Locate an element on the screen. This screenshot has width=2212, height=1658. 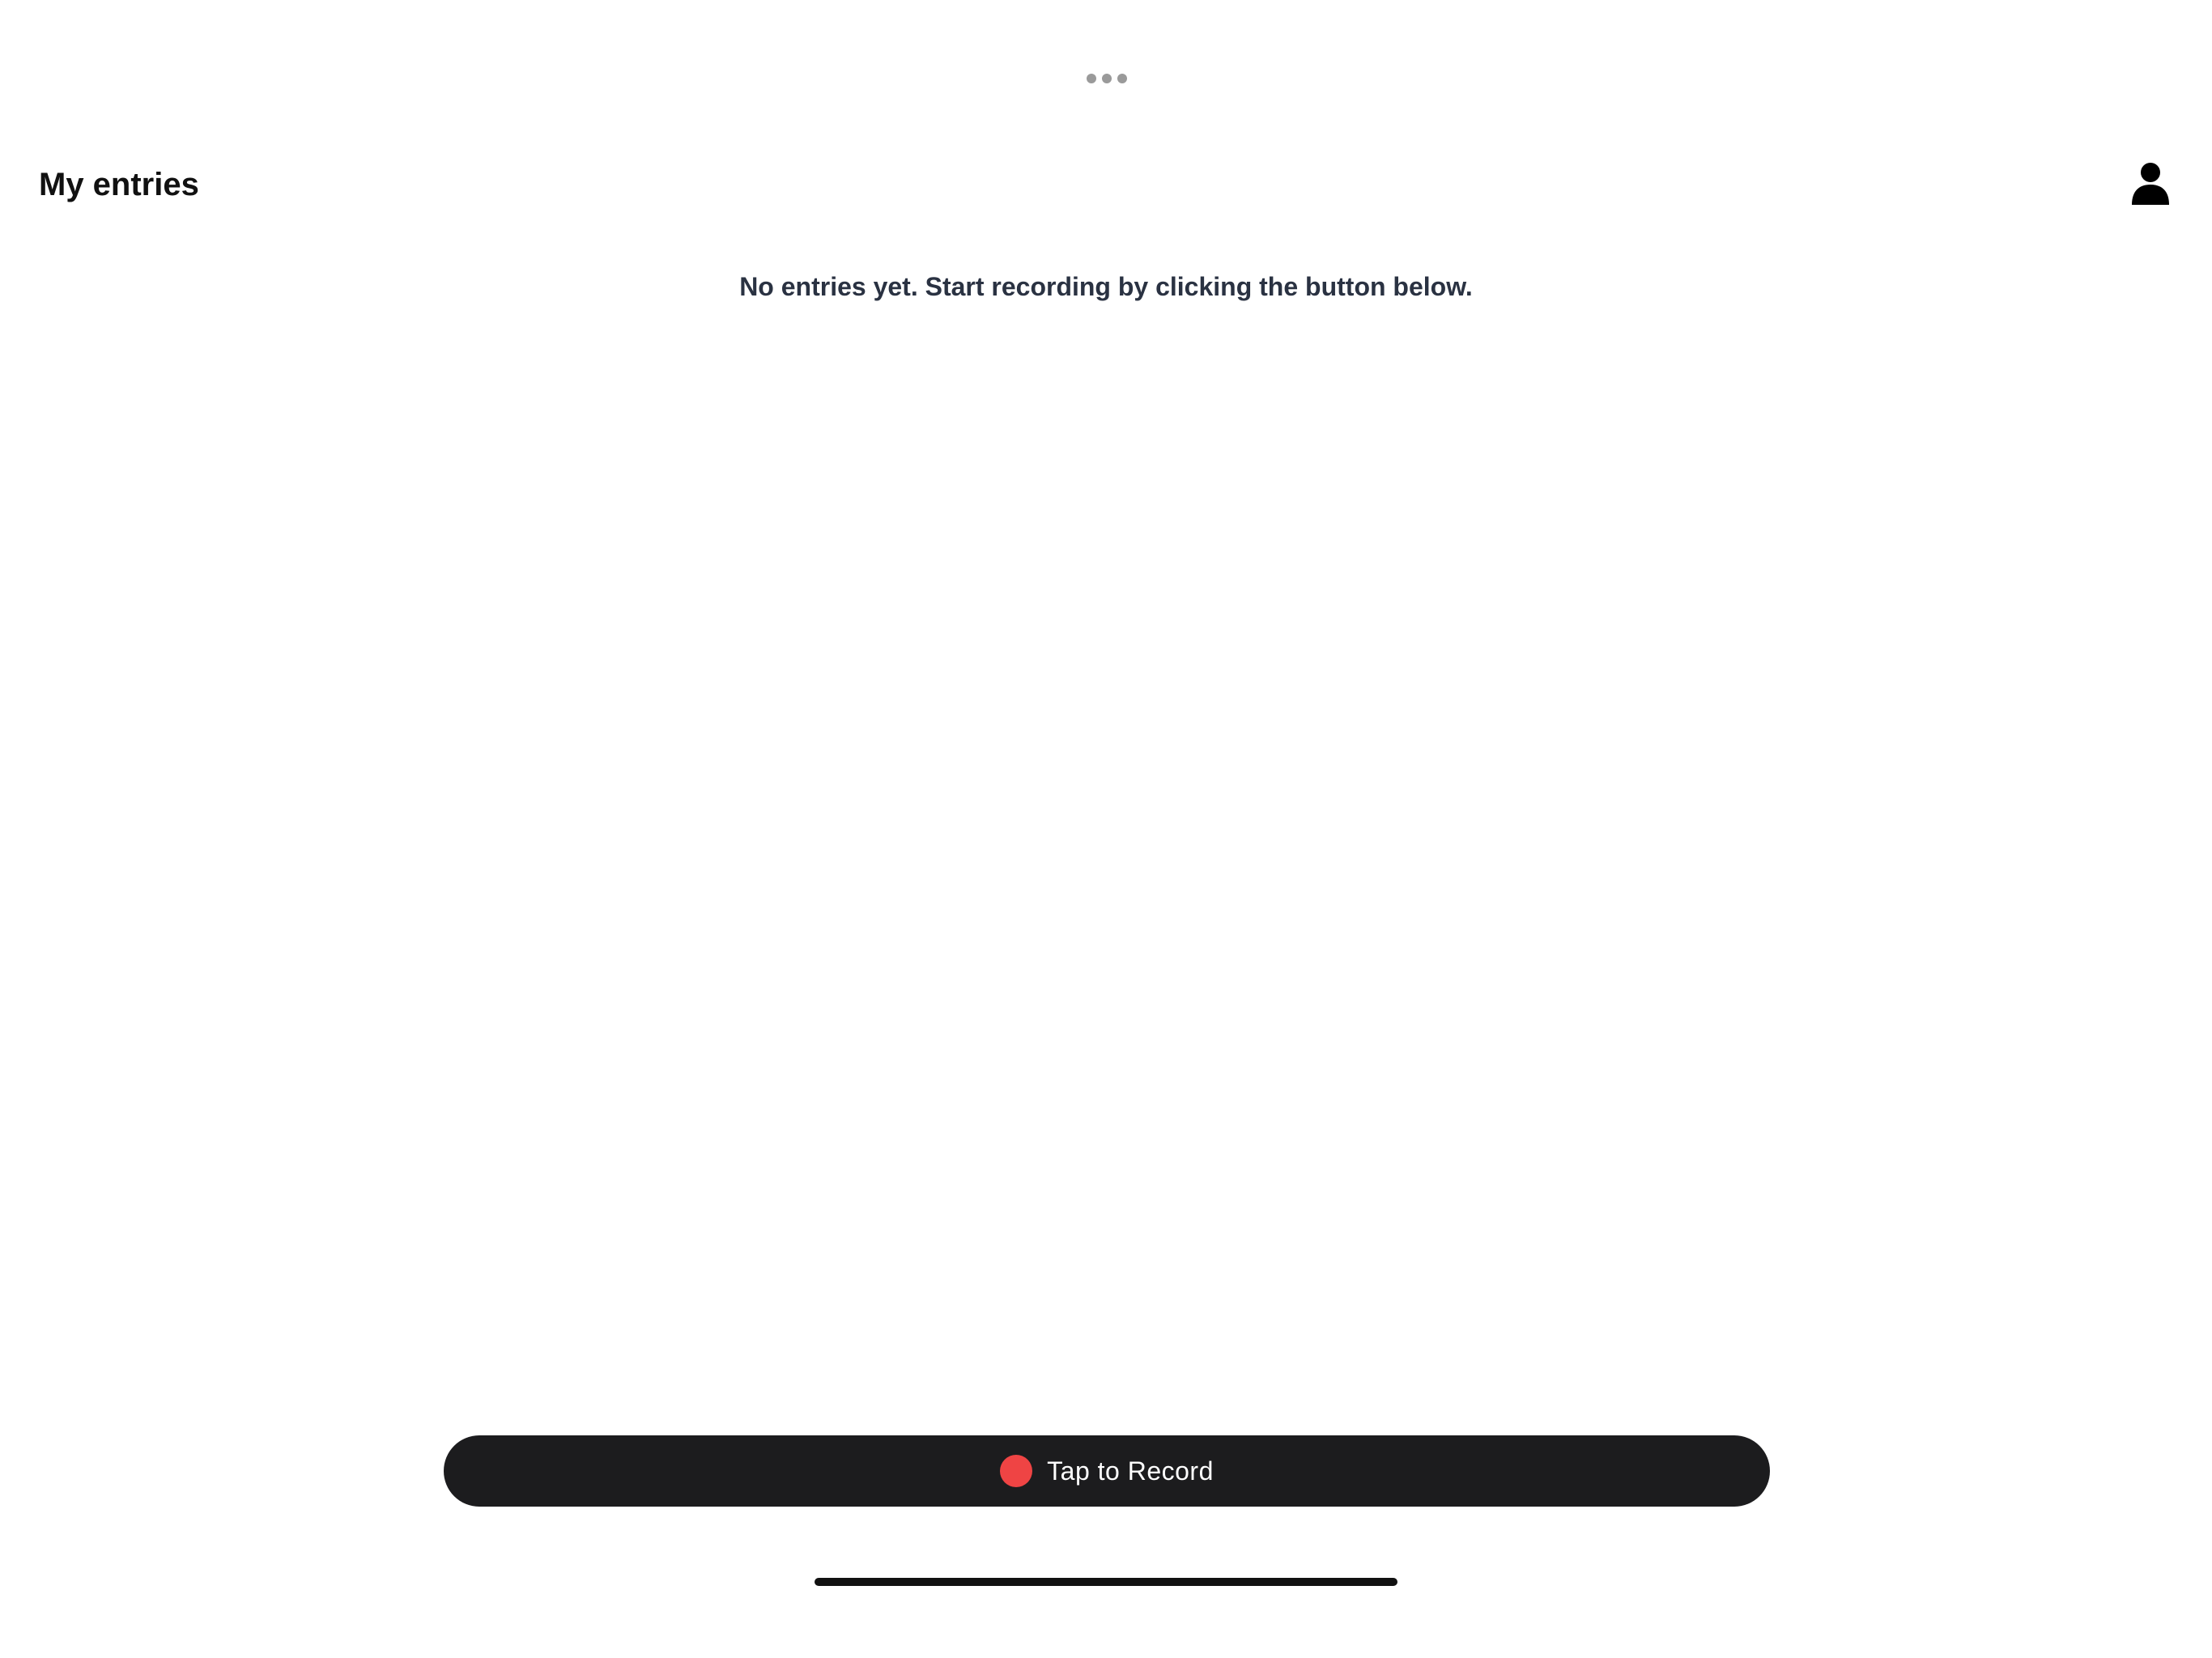
record-dot-icon is located at coordinates (1017, 1471).